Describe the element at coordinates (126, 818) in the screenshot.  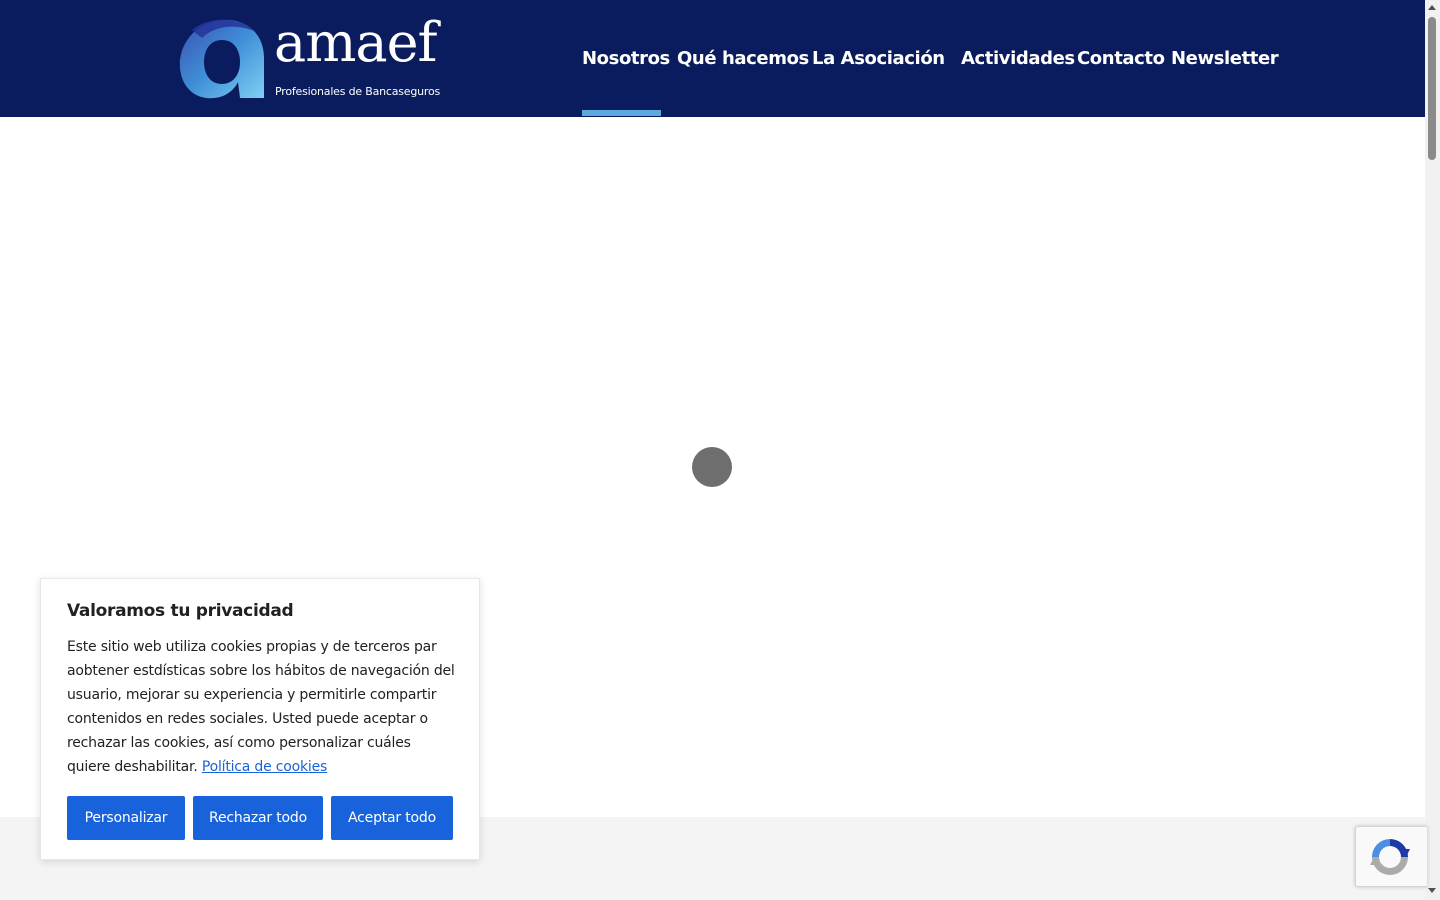
I see `customize-button: Personalizar` at that location.